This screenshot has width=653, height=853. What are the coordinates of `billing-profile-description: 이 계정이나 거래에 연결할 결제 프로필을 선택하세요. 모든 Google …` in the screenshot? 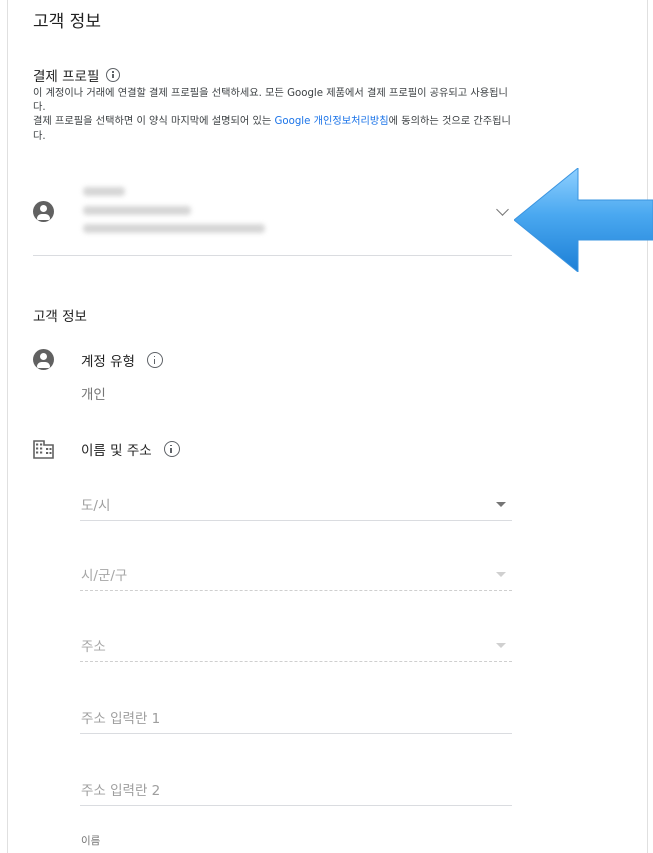 It's located at (273, 115).